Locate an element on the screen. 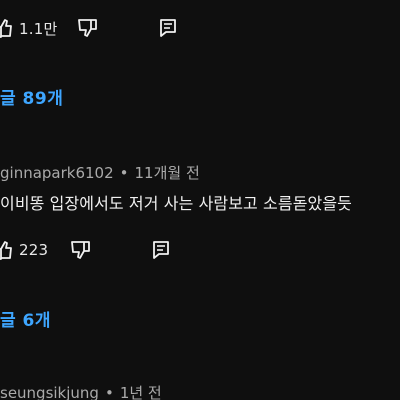 The height and width of the screenshot is (400, 400). comment-timestamp: 1년 전 is located at coordinates (141, 391).